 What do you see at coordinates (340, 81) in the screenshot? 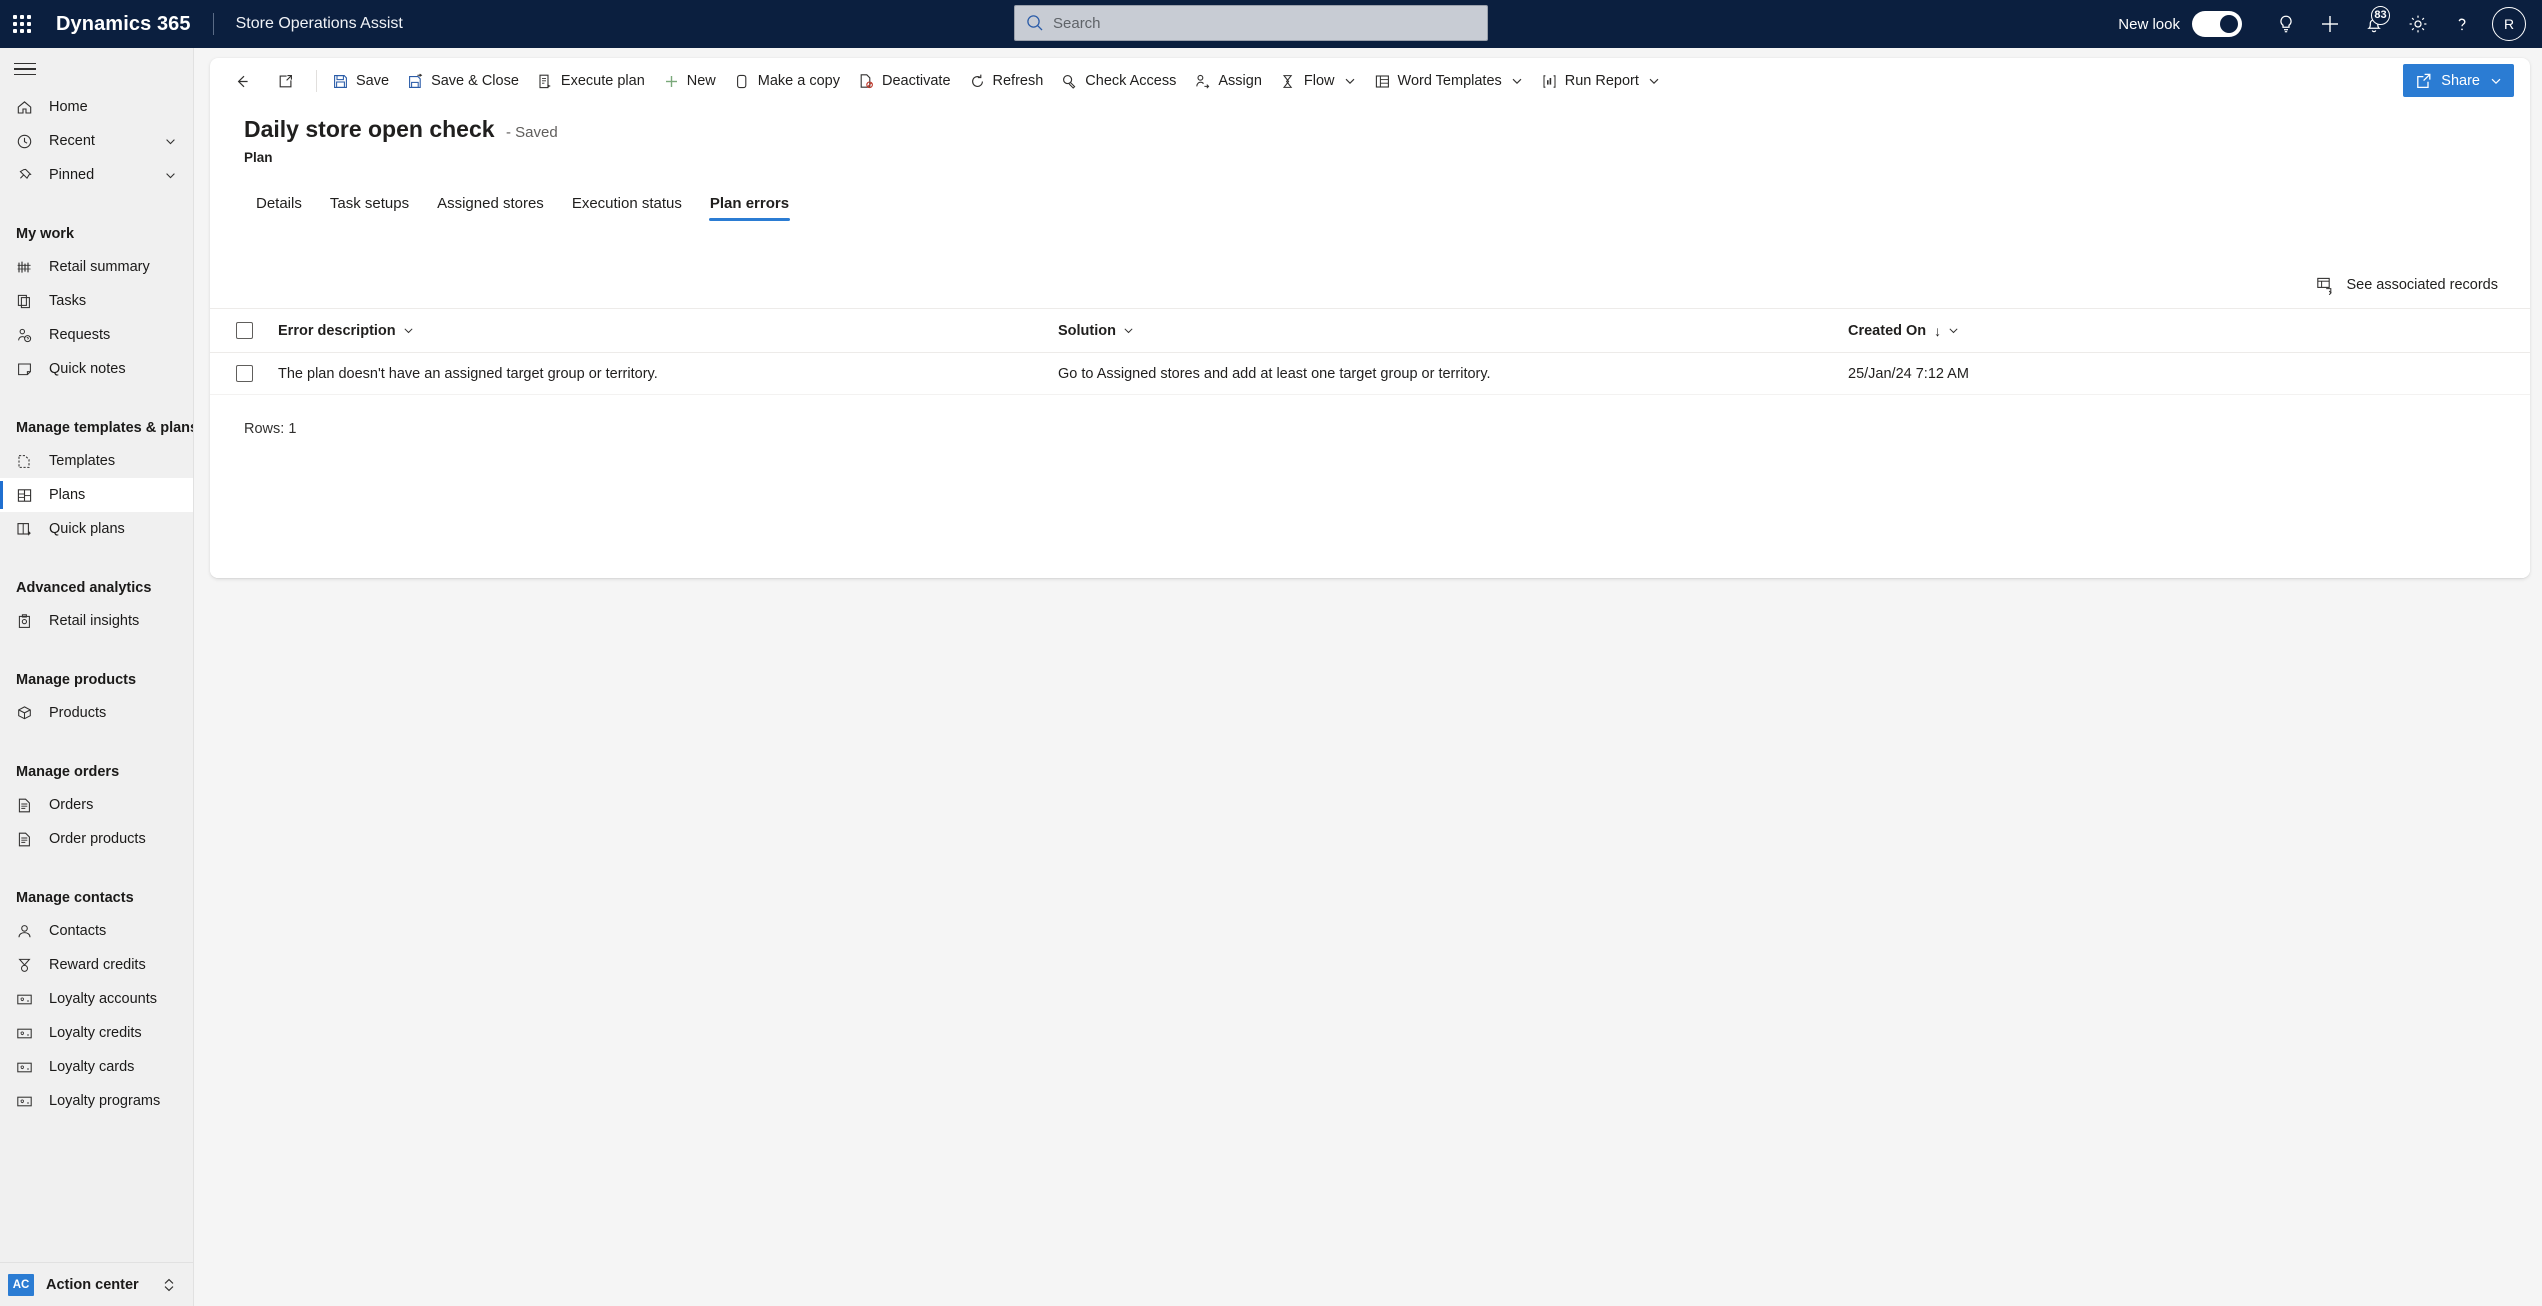
I see `save-icon` at bounding box center [340, 81].